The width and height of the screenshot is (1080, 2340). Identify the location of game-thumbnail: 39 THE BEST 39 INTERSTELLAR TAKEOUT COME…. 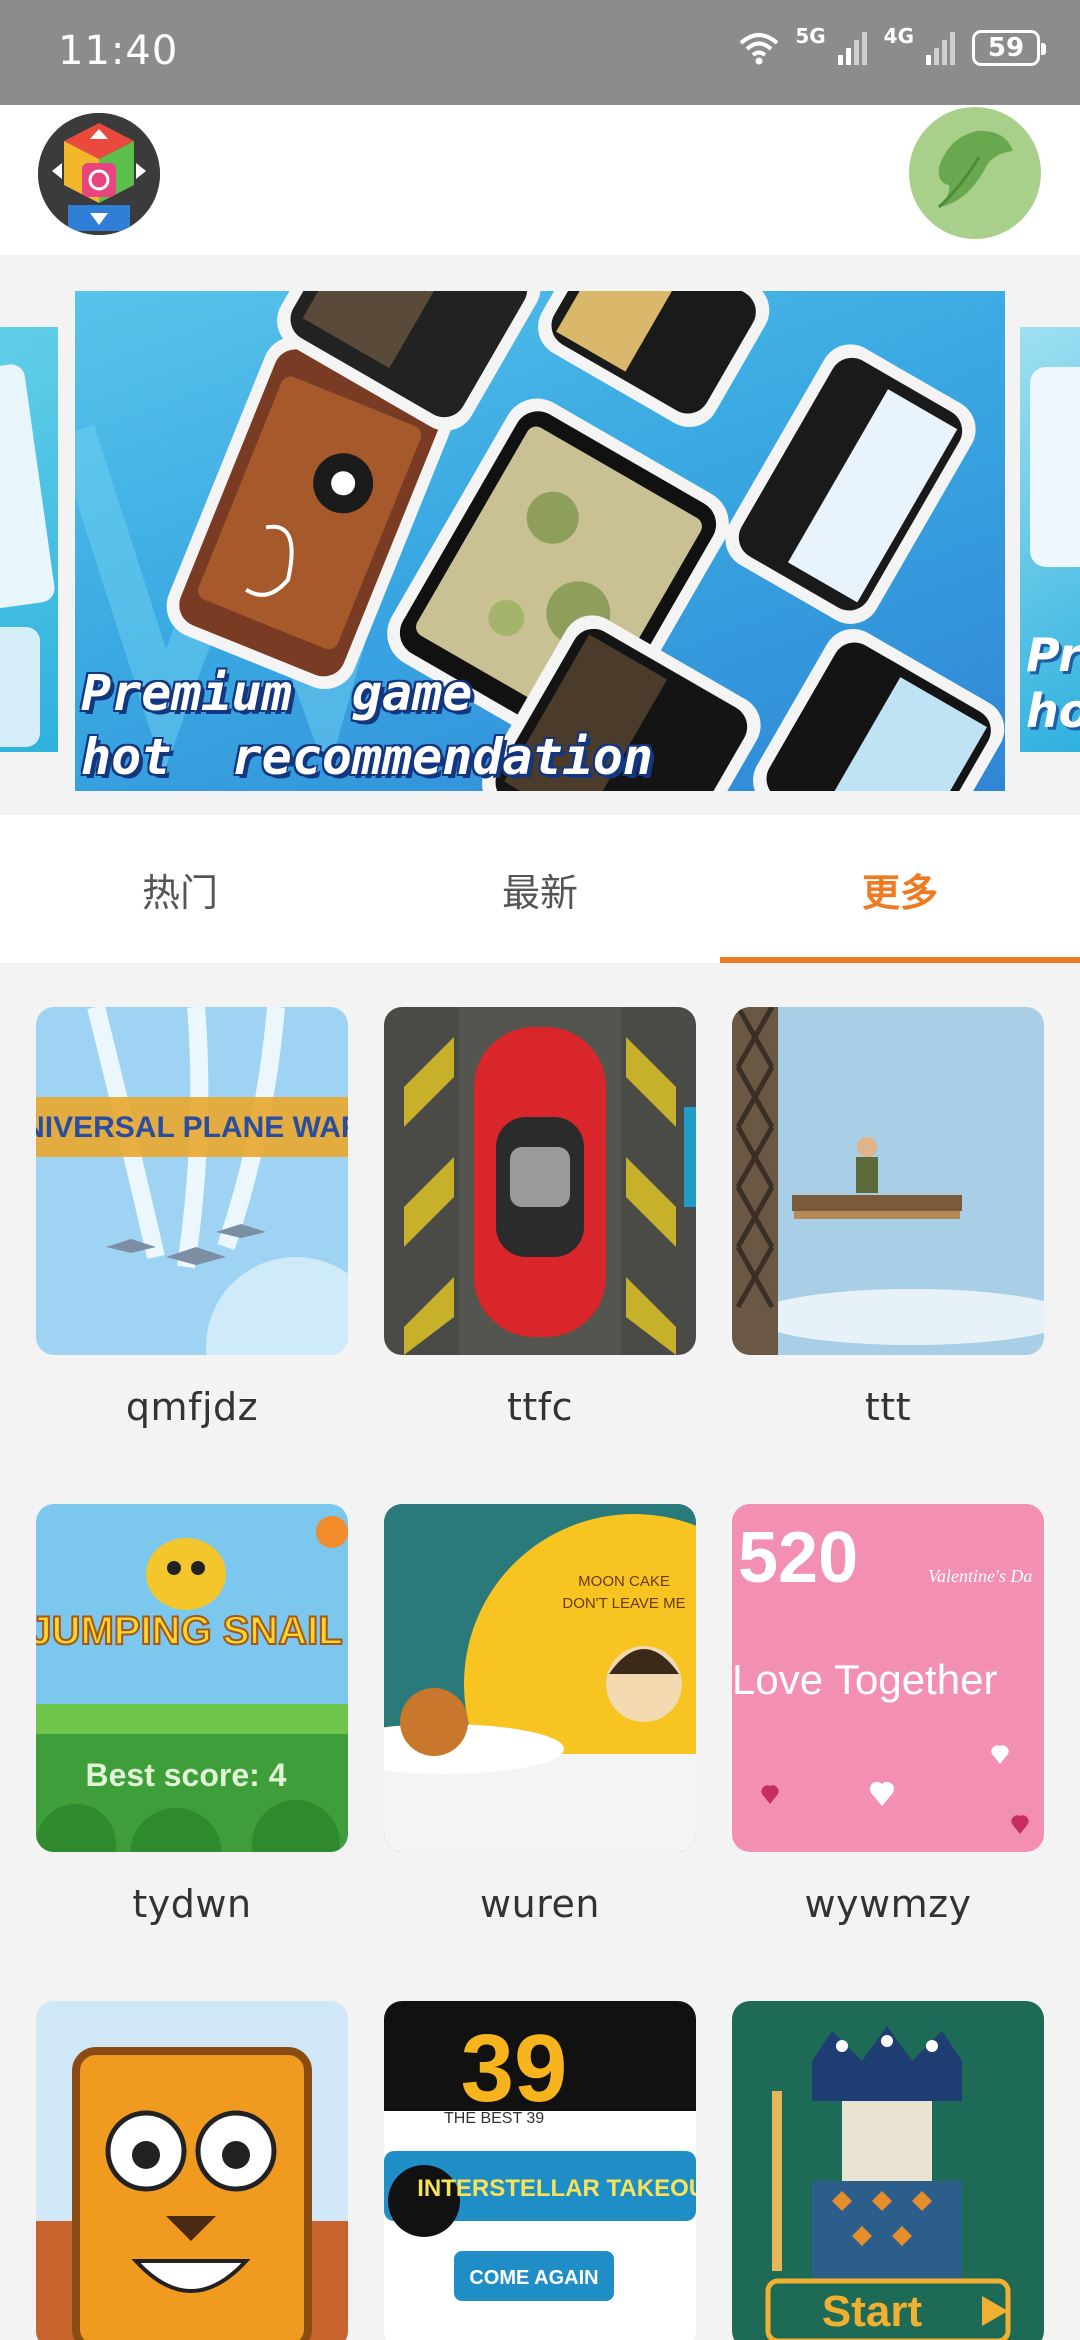
(540, 2170).